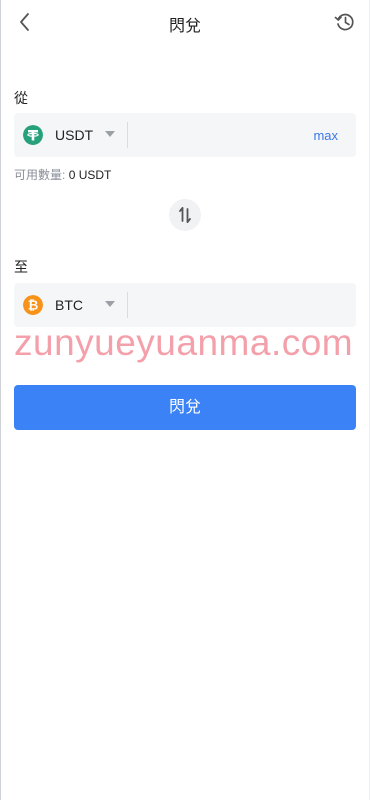 The height and width of the screenshot is (800, 370). I want to click on header: 閃兌, so click(185, 22).